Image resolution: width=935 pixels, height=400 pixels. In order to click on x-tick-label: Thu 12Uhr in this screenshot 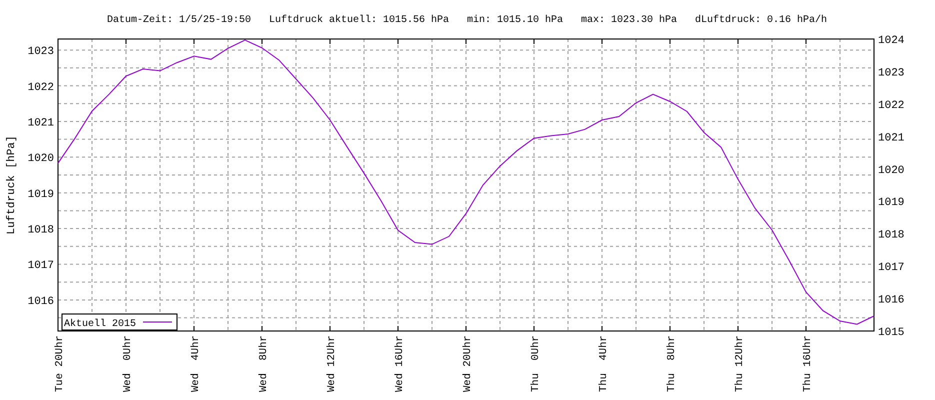, I will do `click(740, 363)`.